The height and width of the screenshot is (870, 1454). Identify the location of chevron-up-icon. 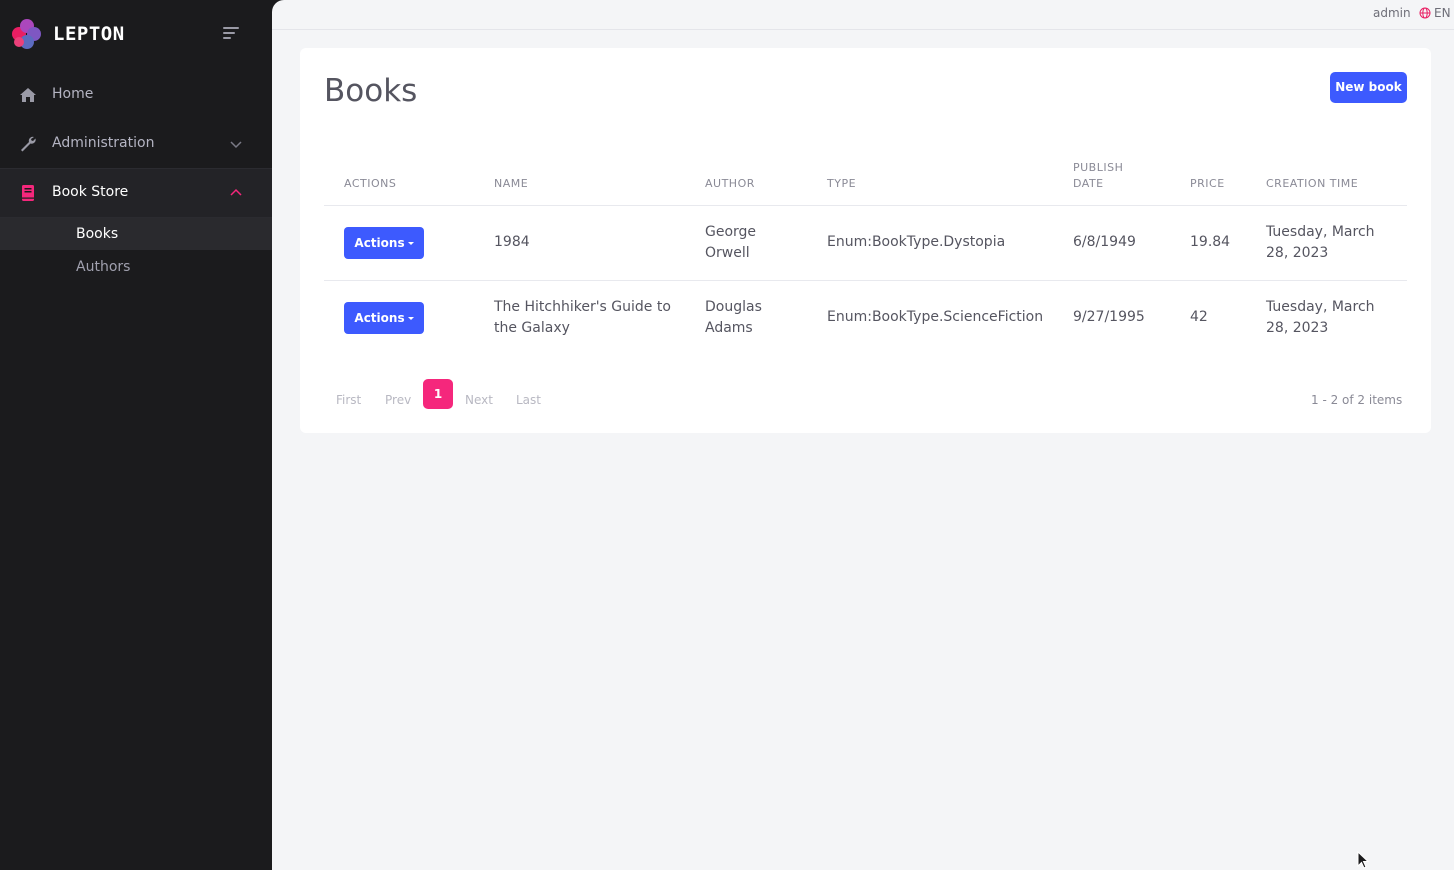
(236, 192).